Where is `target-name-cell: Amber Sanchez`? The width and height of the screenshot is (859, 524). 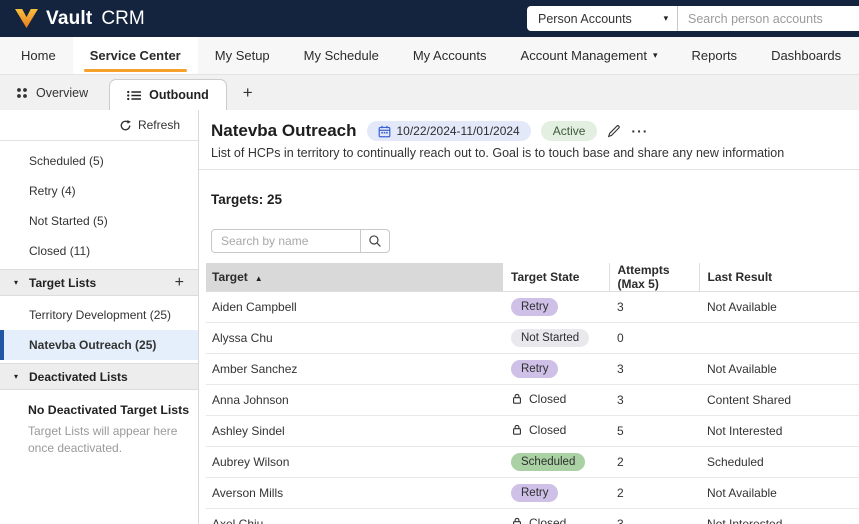 target-name-cell: Amber Sanchez is located at coordinates (255, 369).